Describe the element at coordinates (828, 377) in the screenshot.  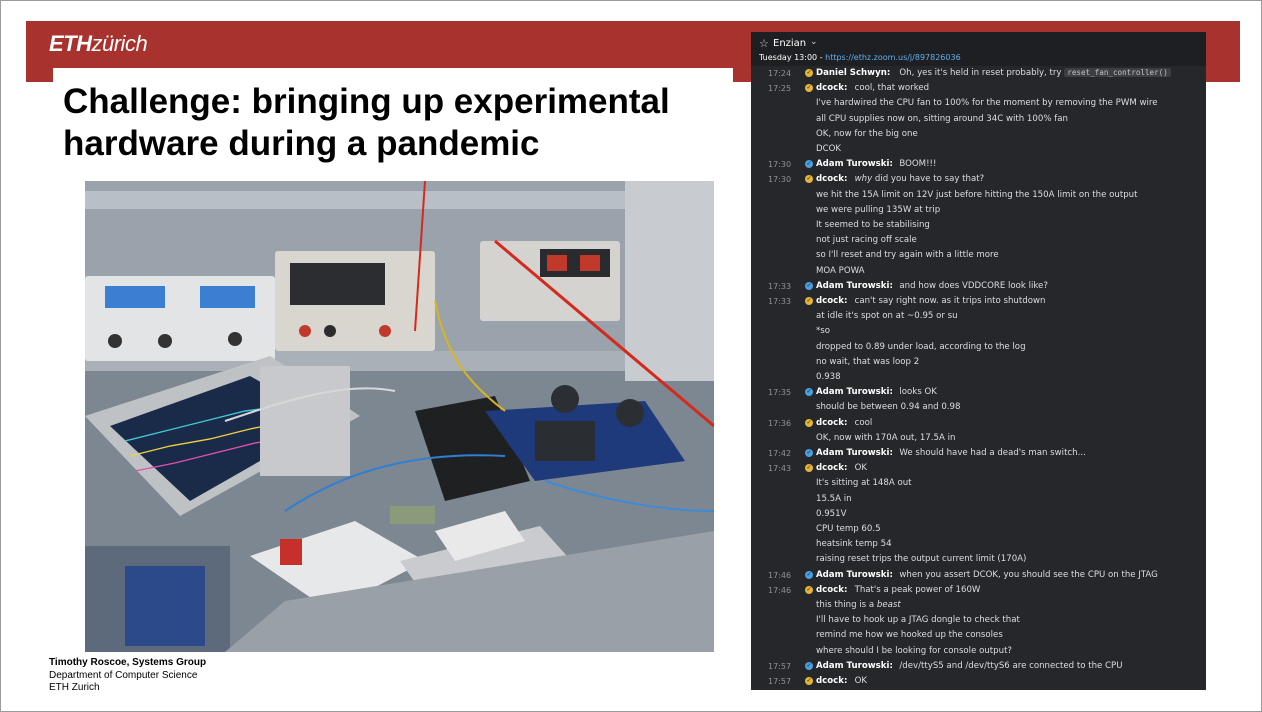
I see `message-body: 0.938` at that location.